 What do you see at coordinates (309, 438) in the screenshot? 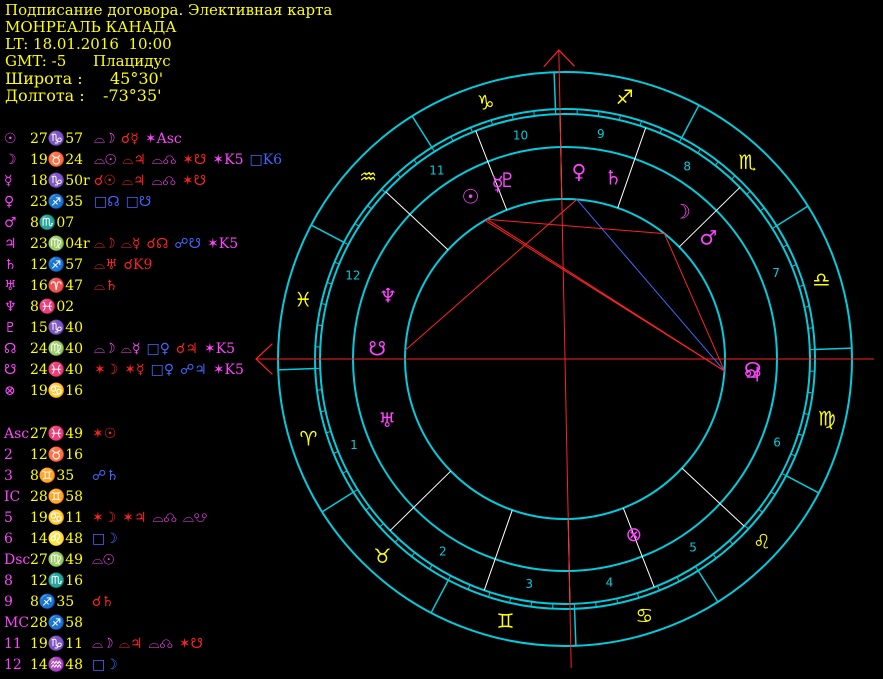
I see `zodiac-sign-glyph: ♈` at bounding box center [309, 438].